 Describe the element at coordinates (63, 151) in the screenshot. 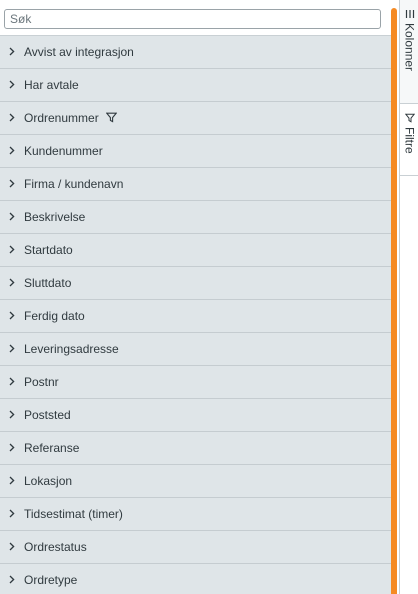

I see `column-item-label: Kundenummer` at that location.